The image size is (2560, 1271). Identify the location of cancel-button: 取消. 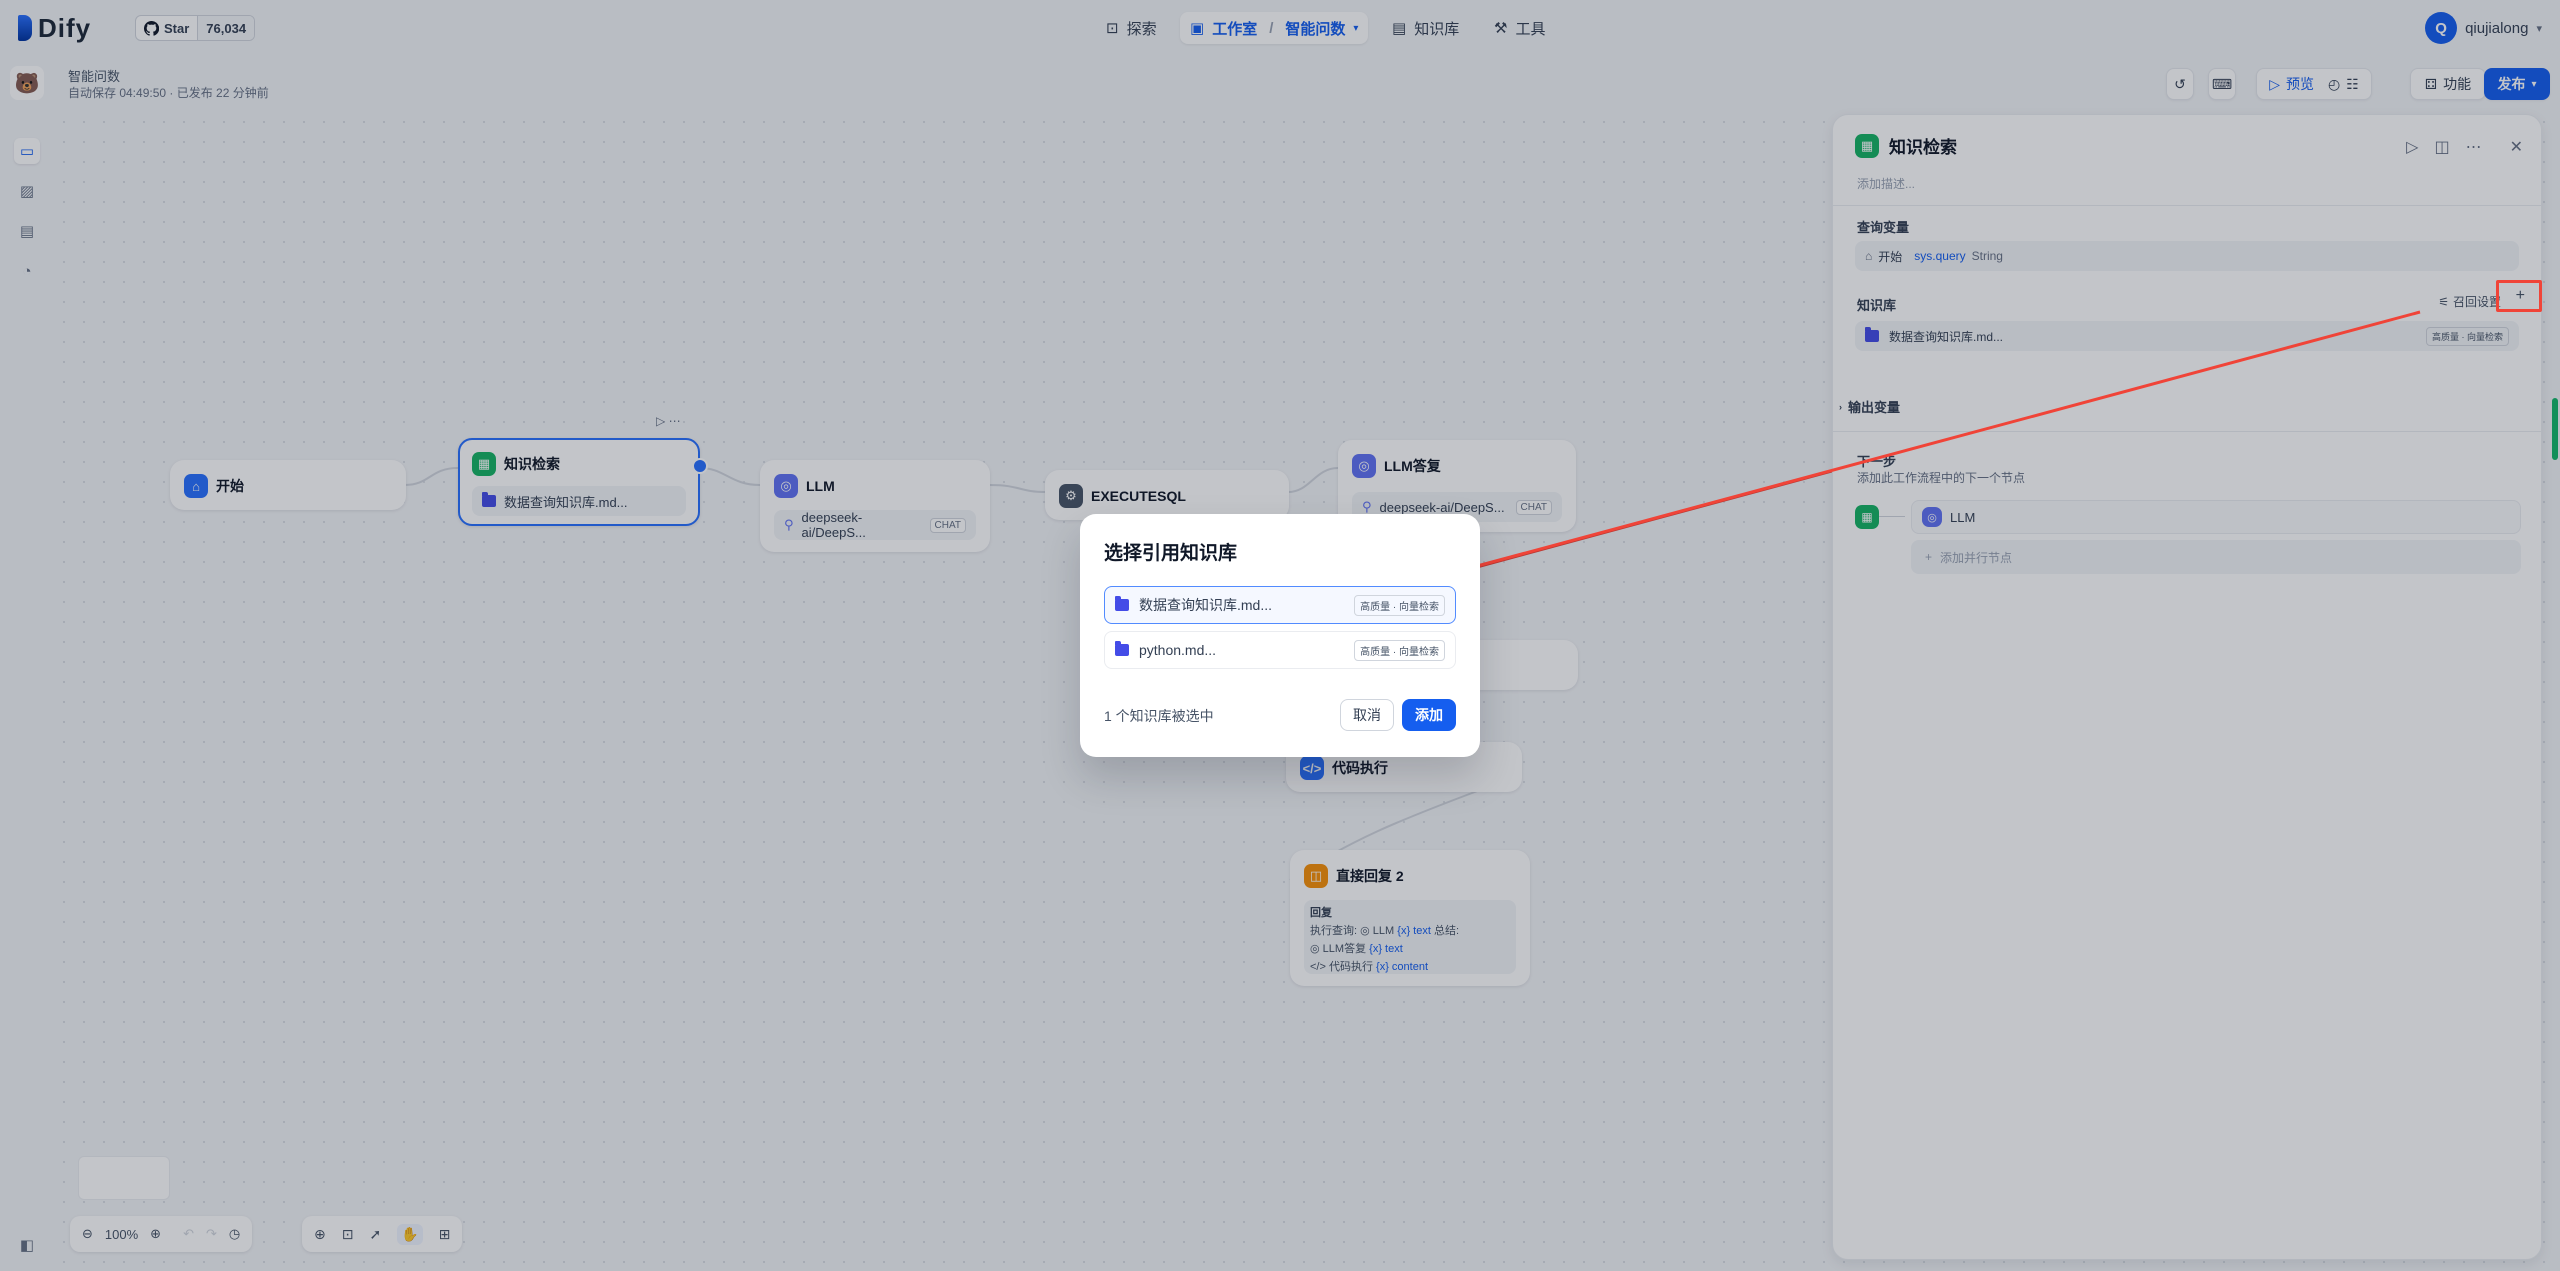
(1367, 715).